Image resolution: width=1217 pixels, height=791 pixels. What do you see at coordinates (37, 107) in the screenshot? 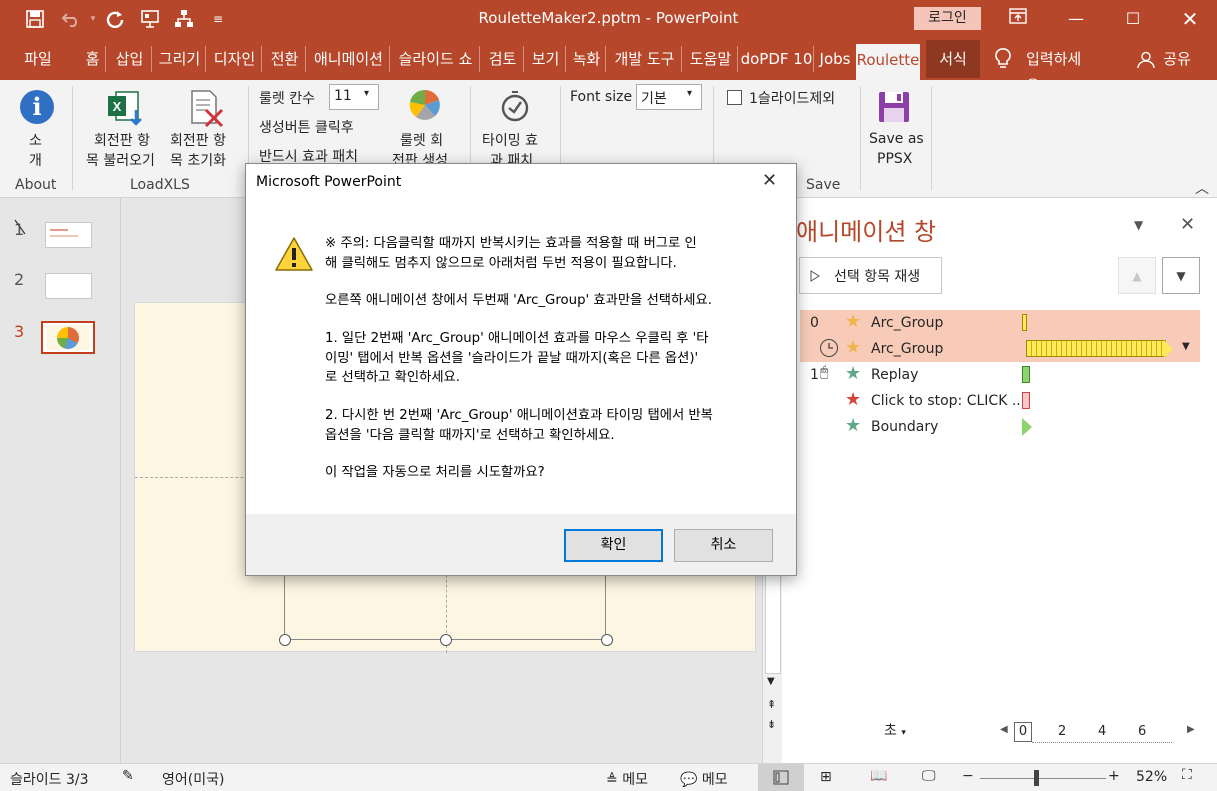
I see `info-icon: i` at bounding box center [37, 107].